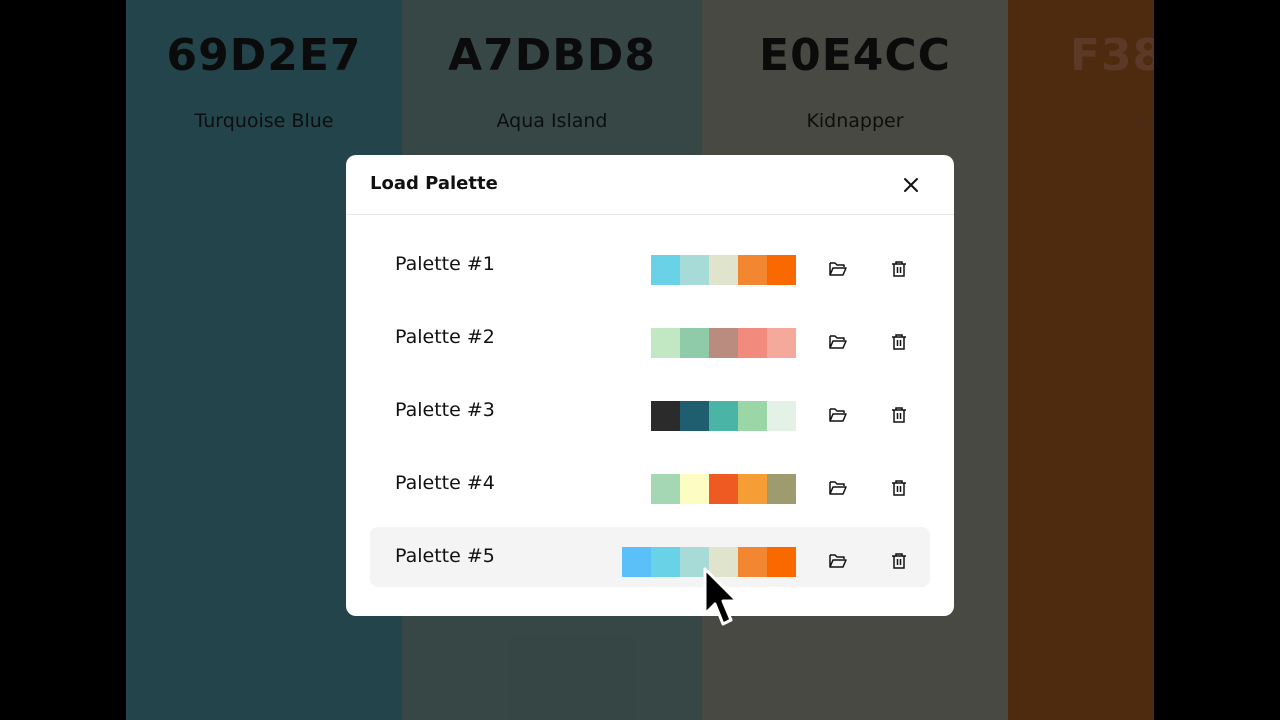 The image size is (1280, 720). Describe the element at coordinates (445, 483) in the screenshot. I see `palette-name: Palette #4` at that location.